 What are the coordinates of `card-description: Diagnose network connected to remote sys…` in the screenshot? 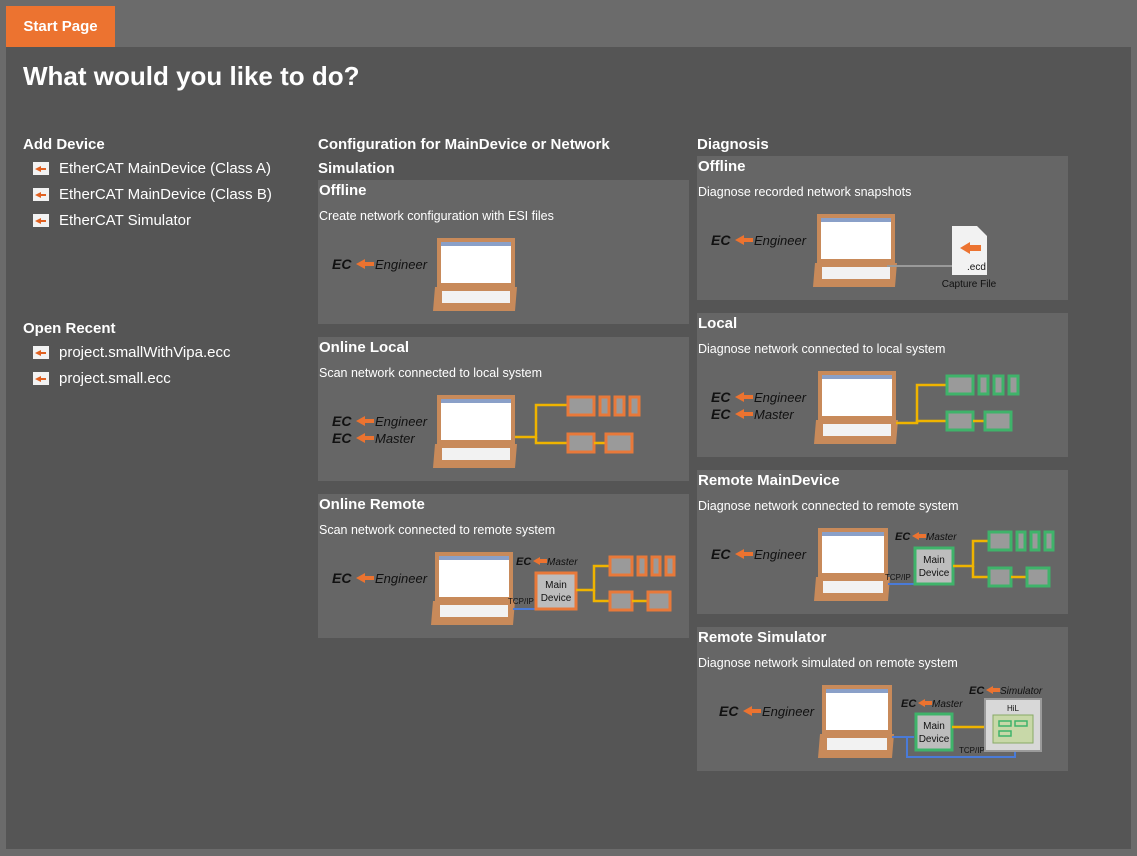 It's located at (828, 506).